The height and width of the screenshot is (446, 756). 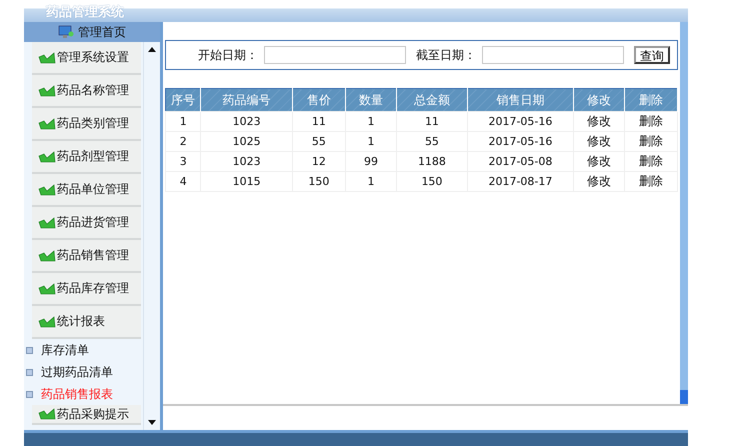 I want to click on table-cell: 3, so click(x=183, y=161).